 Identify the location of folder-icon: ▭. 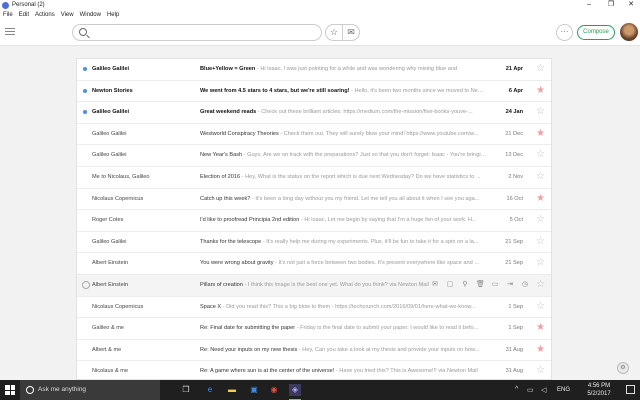
(495, 285).